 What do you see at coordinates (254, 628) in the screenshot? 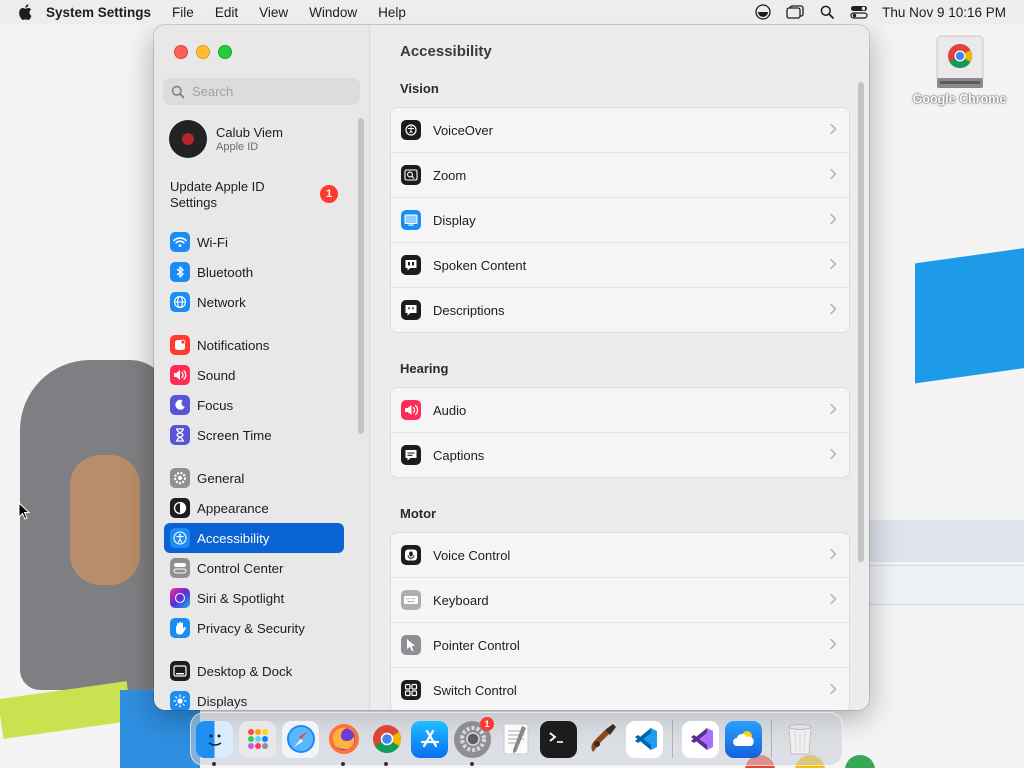
I see `sidebar-item-privacy-security: Privacy & Security` at bounding box center [254, 628].